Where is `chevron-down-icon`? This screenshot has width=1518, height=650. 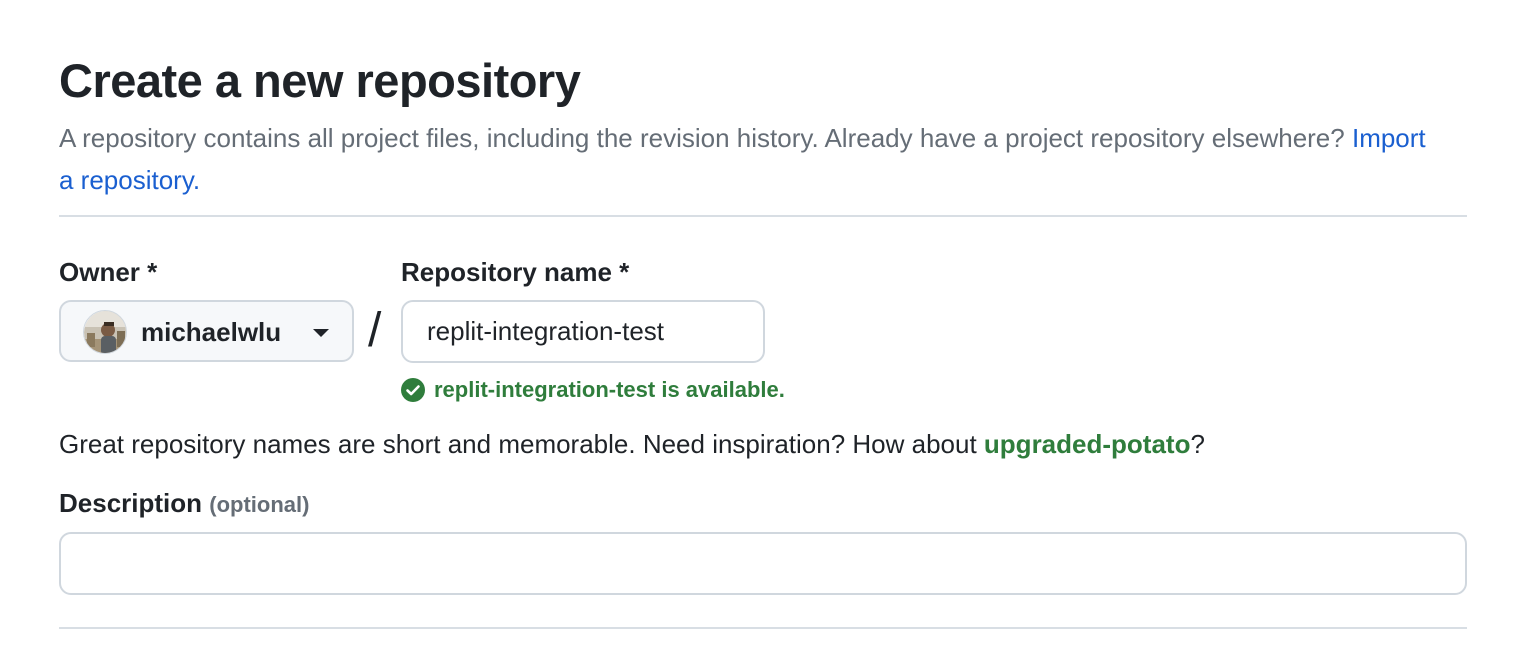 chevron-down-icon is located at coordinates (321, 333).